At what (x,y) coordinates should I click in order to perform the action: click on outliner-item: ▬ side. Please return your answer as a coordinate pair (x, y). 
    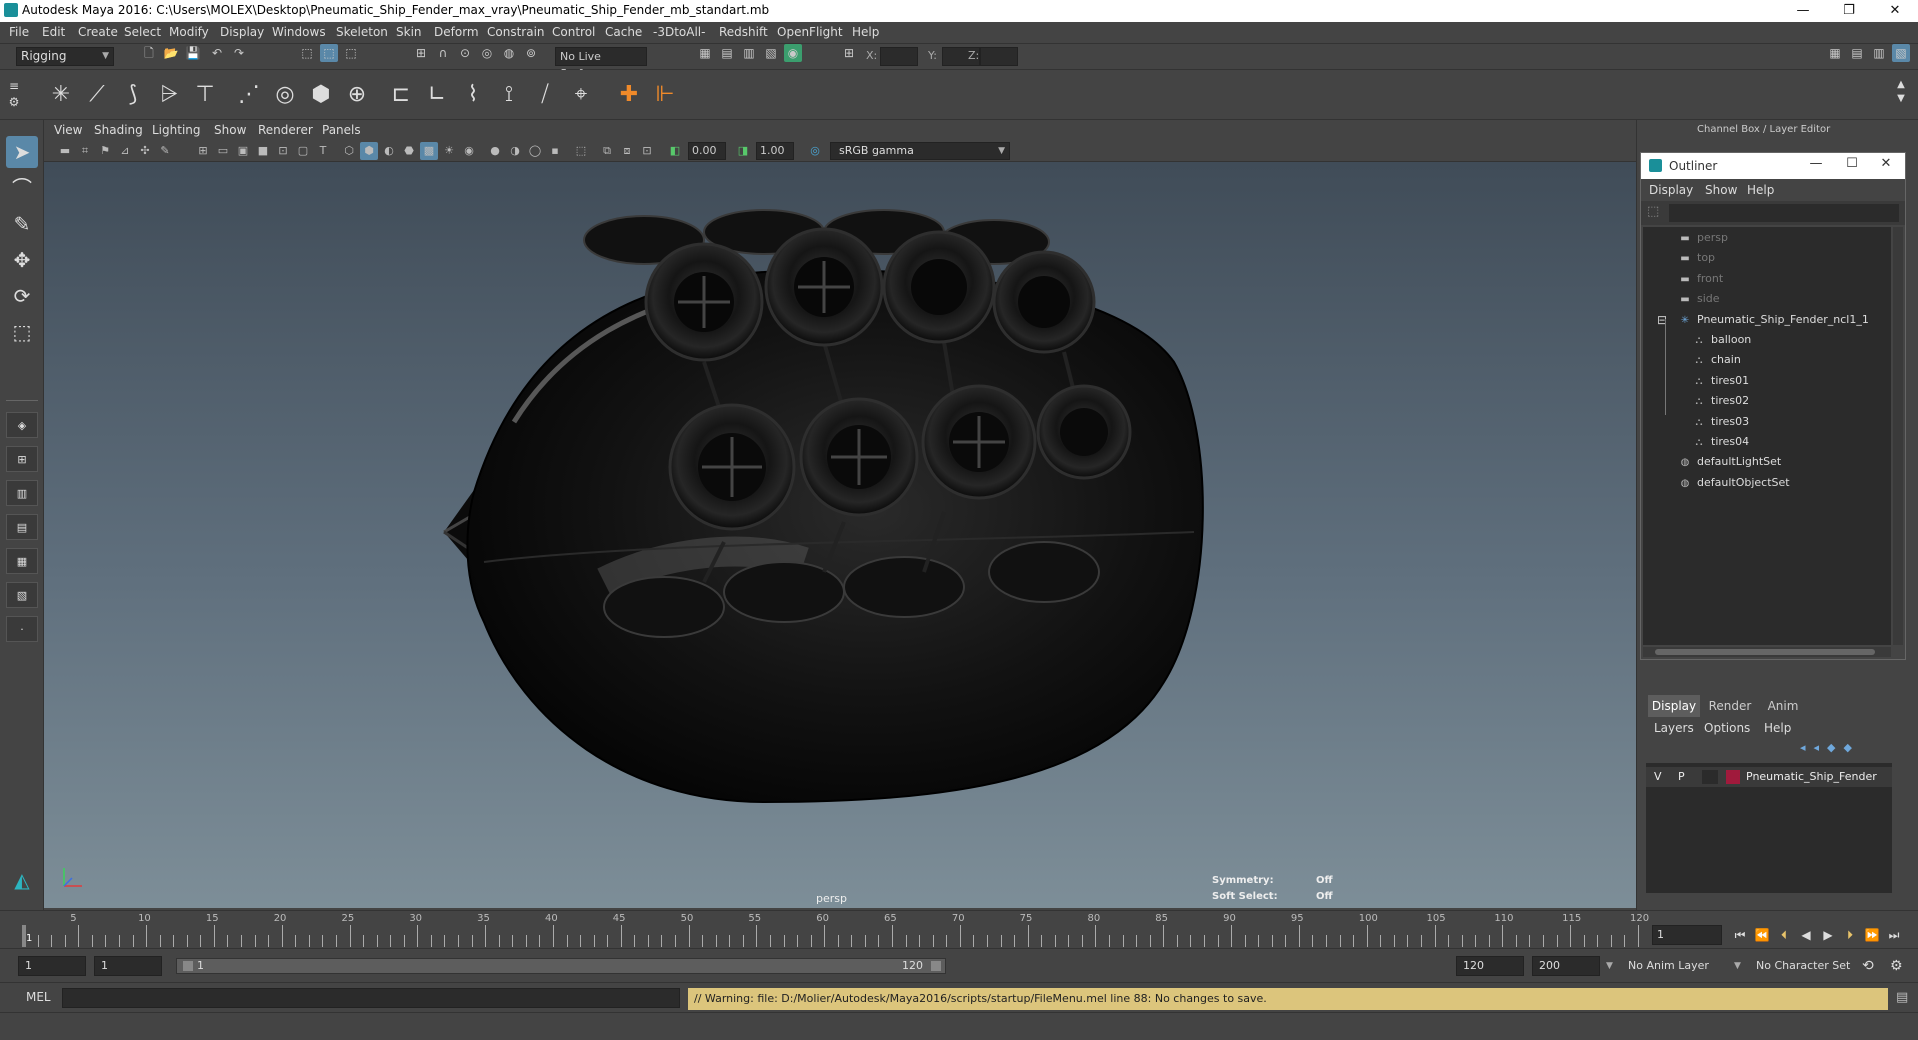
    Looking at the image, I should click on (1698, 299).